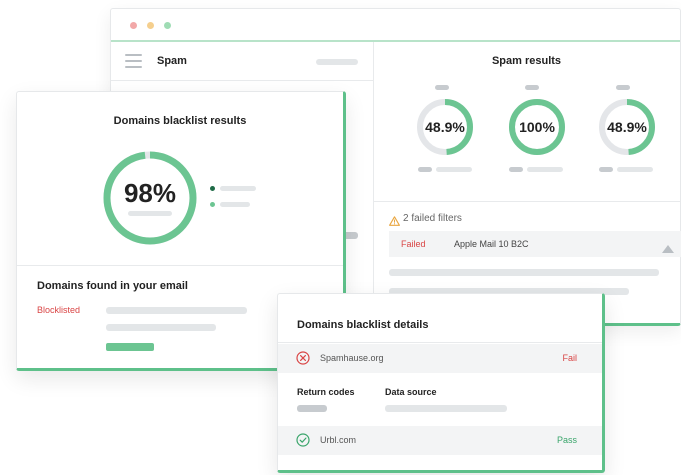  I want to click on blacklist-details-title: Domains blacklist details, so click(363, 325).